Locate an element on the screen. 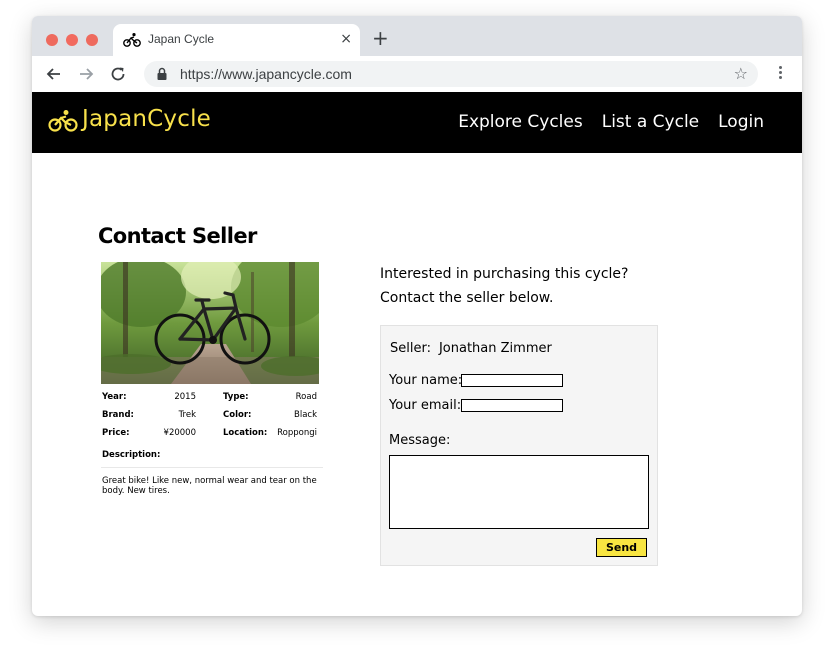 The width and height of the screenshot is (834, 664). address-bar: https://www.japancycle.com ☆ is located at coordinates (451, 74).